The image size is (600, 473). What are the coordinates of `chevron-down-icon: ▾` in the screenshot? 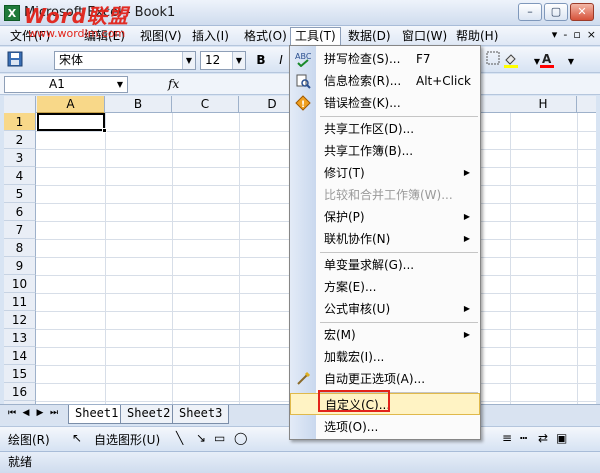 It's located at (555, 34).